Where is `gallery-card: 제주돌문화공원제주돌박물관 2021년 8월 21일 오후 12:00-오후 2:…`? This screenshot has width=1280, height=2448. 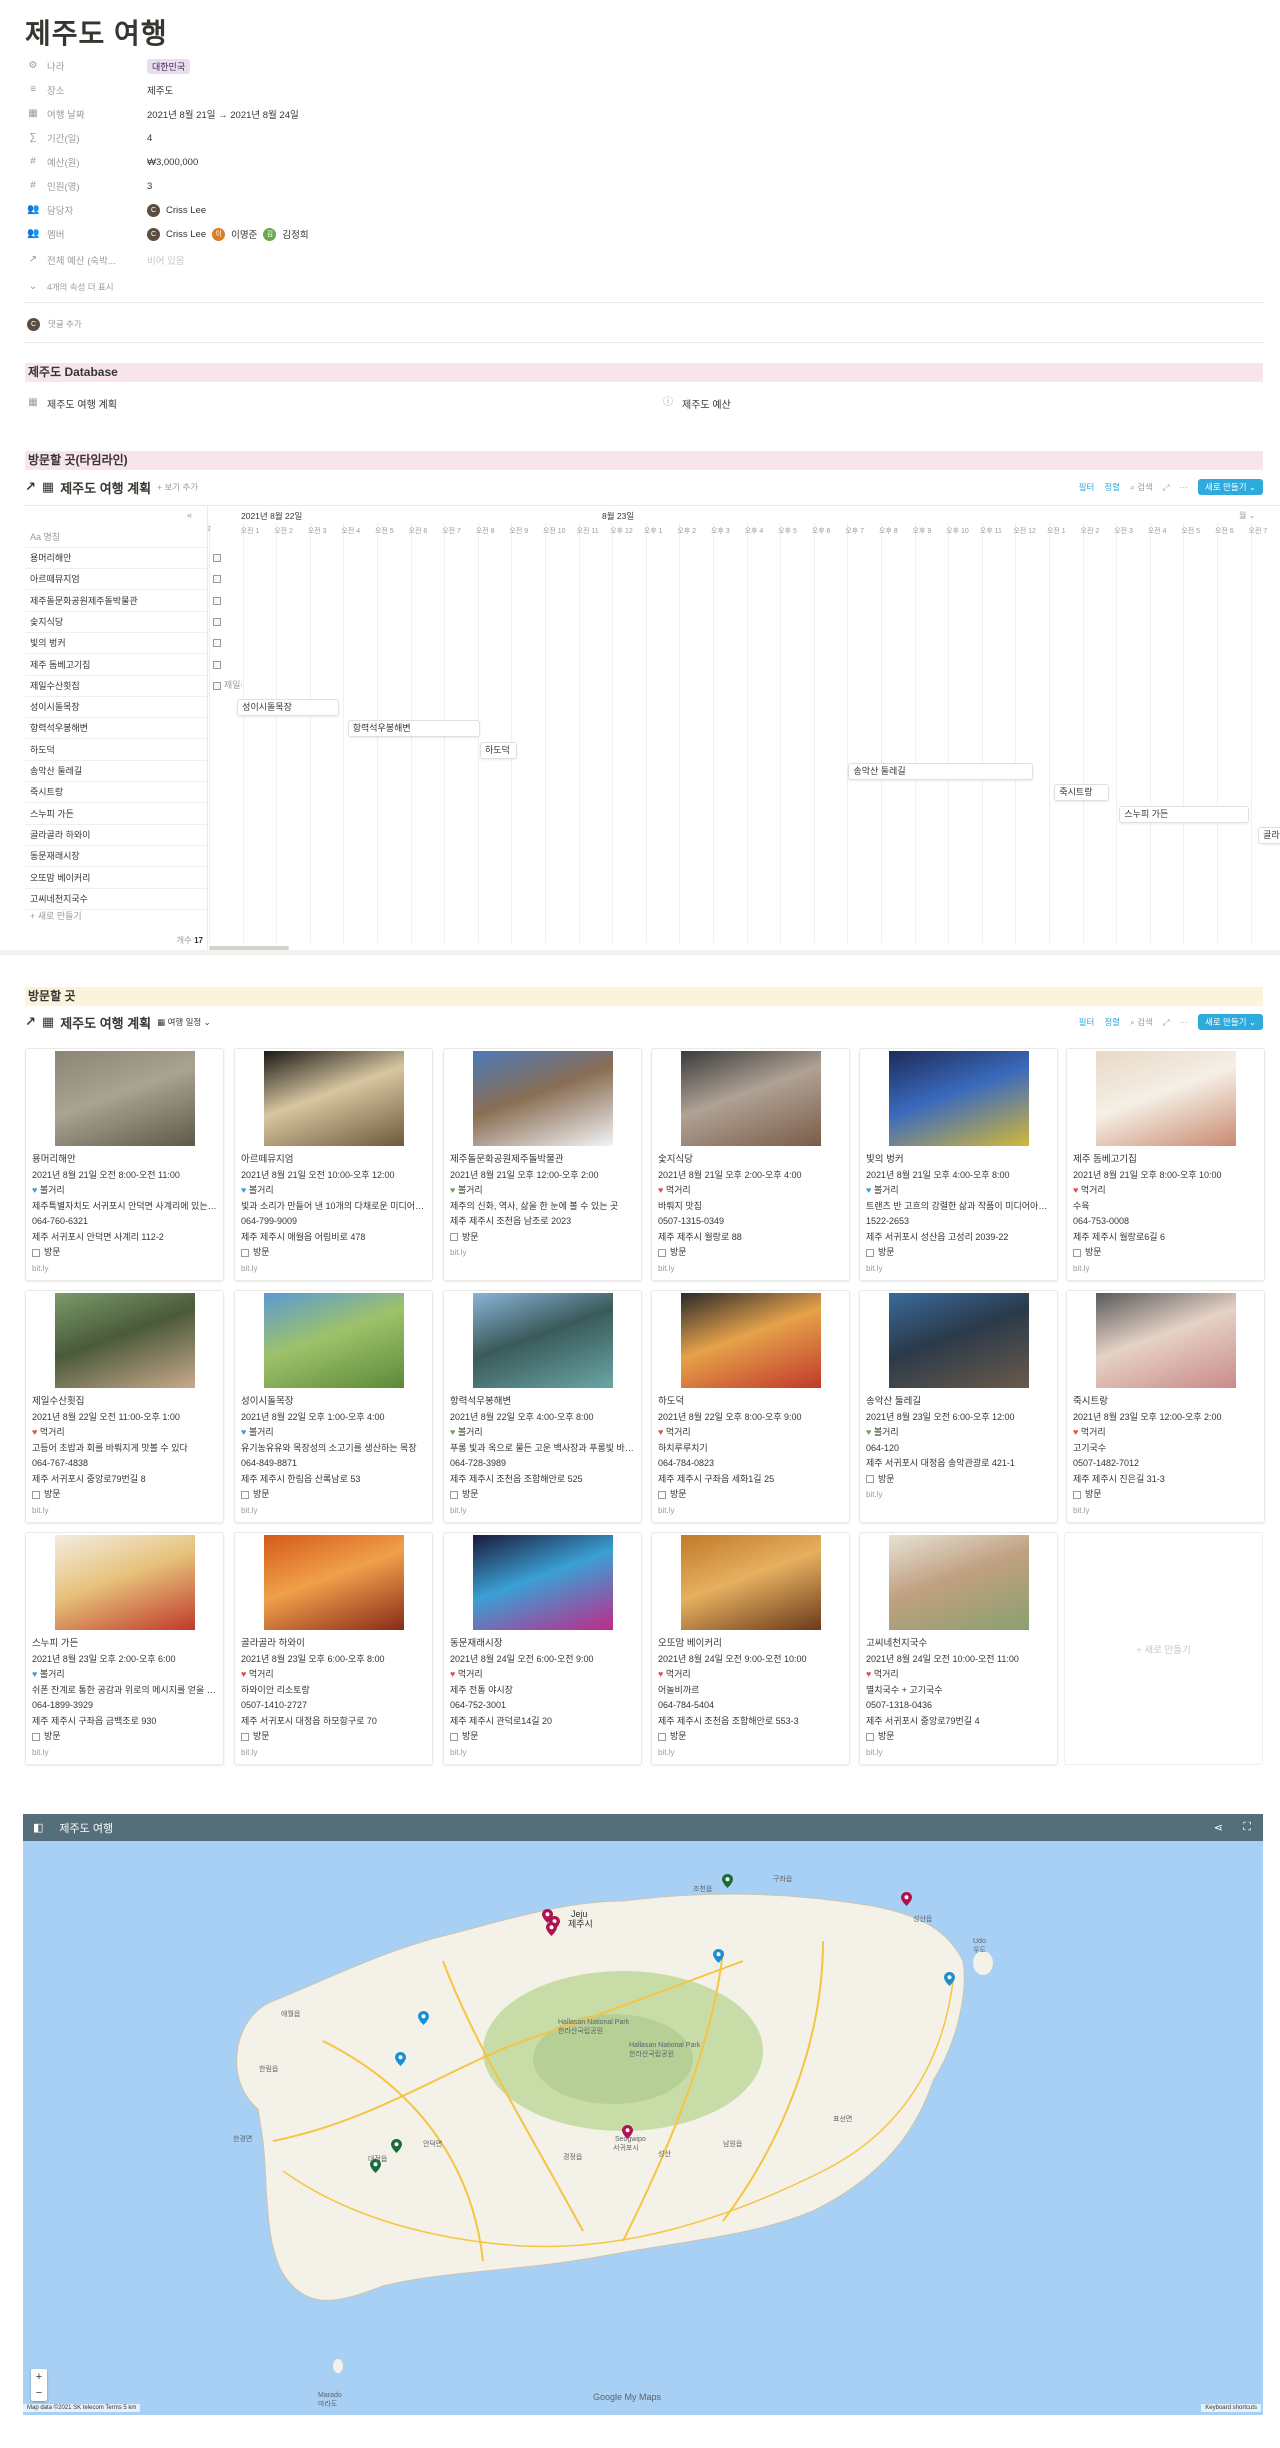 gallery-card: 제주돌문화공원제주돌박물관 2021년 8월 21일 오후 12:00-오후 2:… is located at coordinates (542, 1164).